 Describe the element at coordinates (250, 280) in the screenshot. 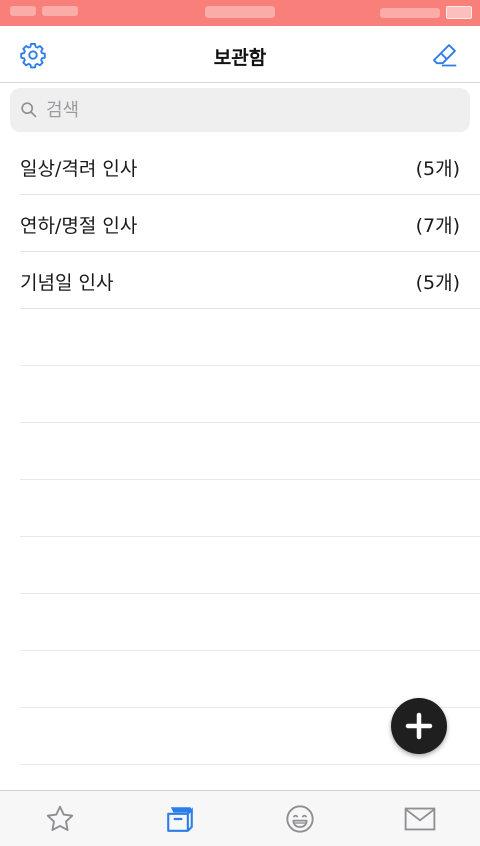

I see `list-item: 기념일 인사 (5개)` at that location.